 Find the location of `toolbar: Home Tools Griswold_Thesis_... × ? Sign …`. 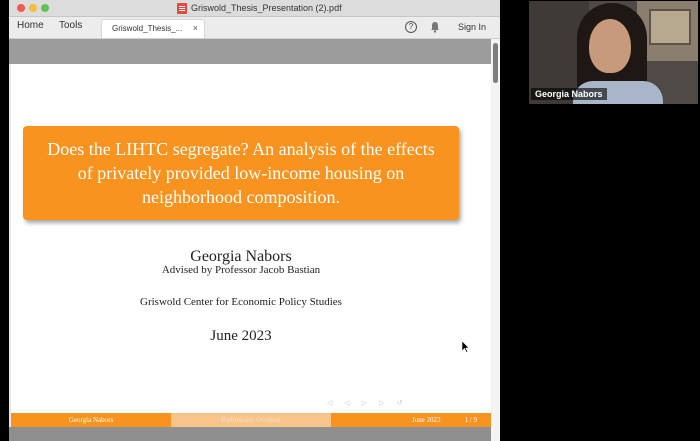

toolbar: Home Tools Griswold_Thesis_... × ? Sign … is located at coordinates (254, 28).